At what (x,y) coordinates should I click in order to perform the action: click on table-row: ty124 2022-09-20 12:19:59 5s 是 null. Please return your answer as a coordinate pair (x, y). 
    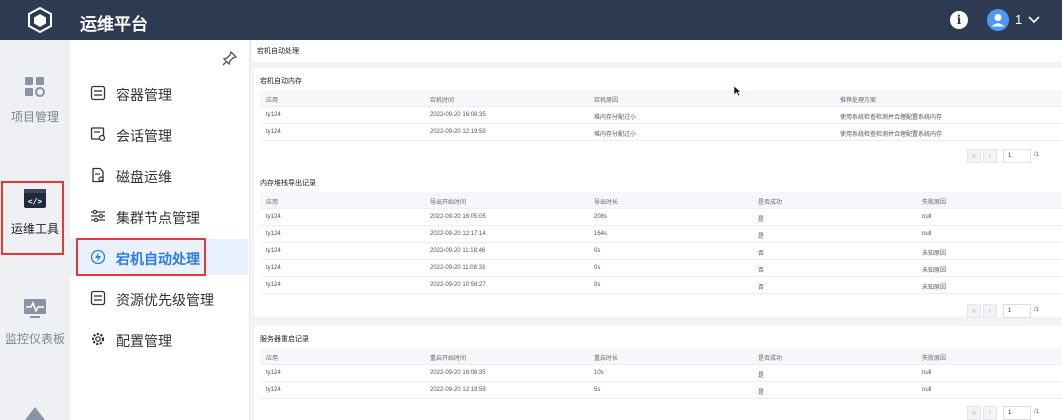
    Looking at the image, I should click on (661, 390).